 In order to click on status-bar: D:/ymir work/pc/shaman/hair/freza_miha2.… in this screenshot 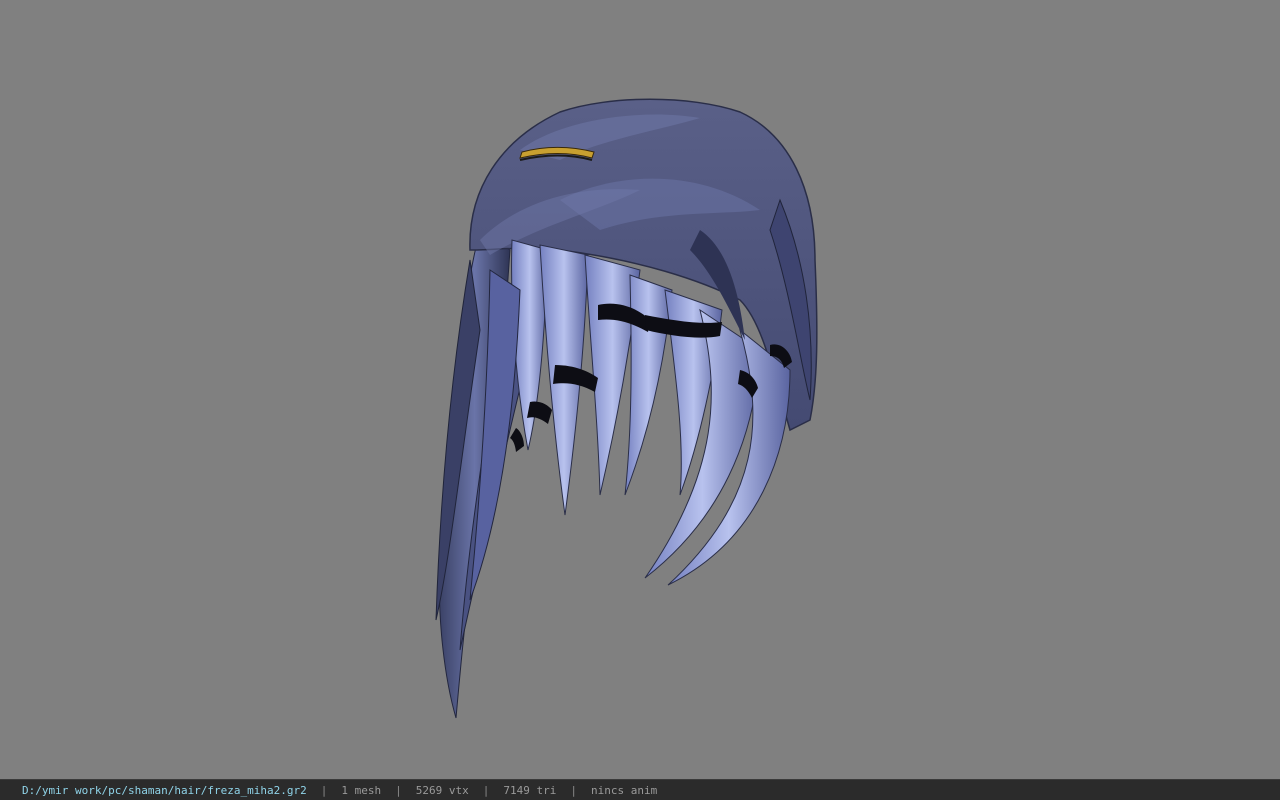, I will do `click(640, 789)`.